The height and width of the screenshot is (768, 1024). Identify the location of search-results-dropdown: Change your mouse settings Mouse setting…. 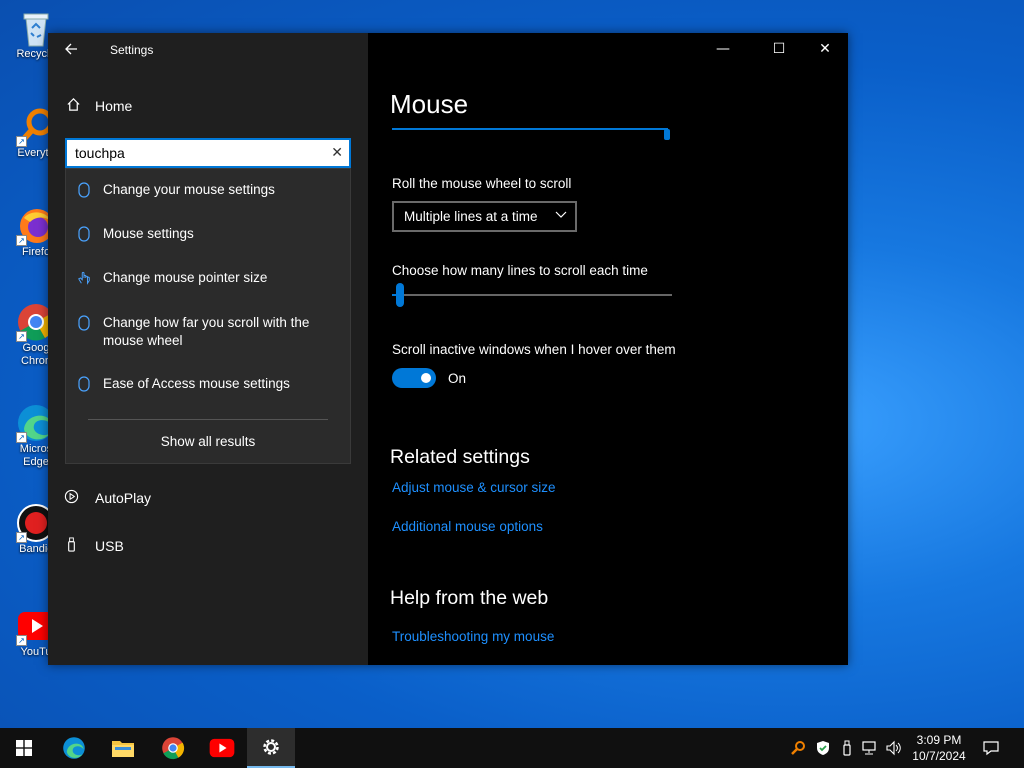
(208, 316).